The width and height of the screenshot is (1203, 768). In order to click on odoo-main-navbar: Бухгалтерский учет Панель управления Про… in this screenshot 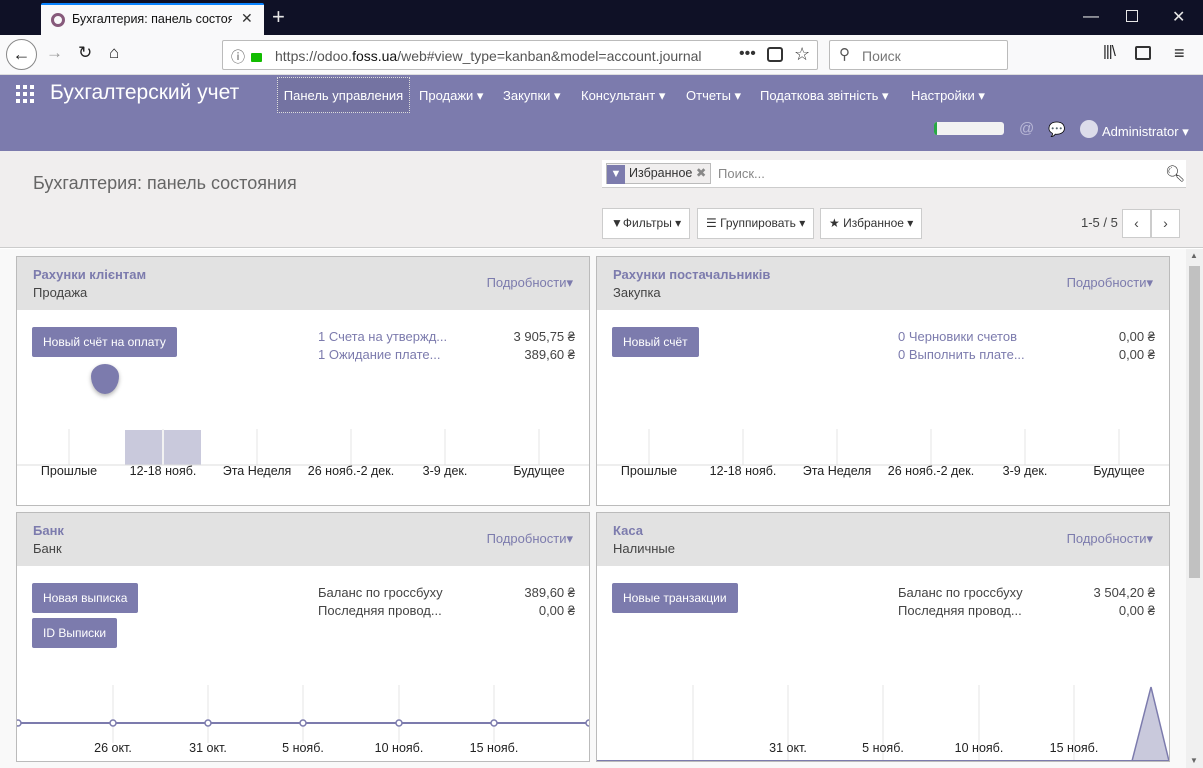, I will do `click(601, 113)`.